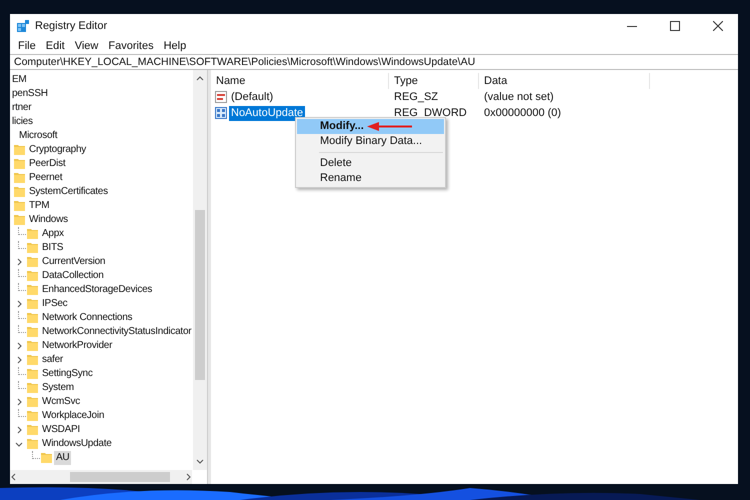 The image size is (750, 500). I want to click on menu-item: Rename, so click(370, 178).